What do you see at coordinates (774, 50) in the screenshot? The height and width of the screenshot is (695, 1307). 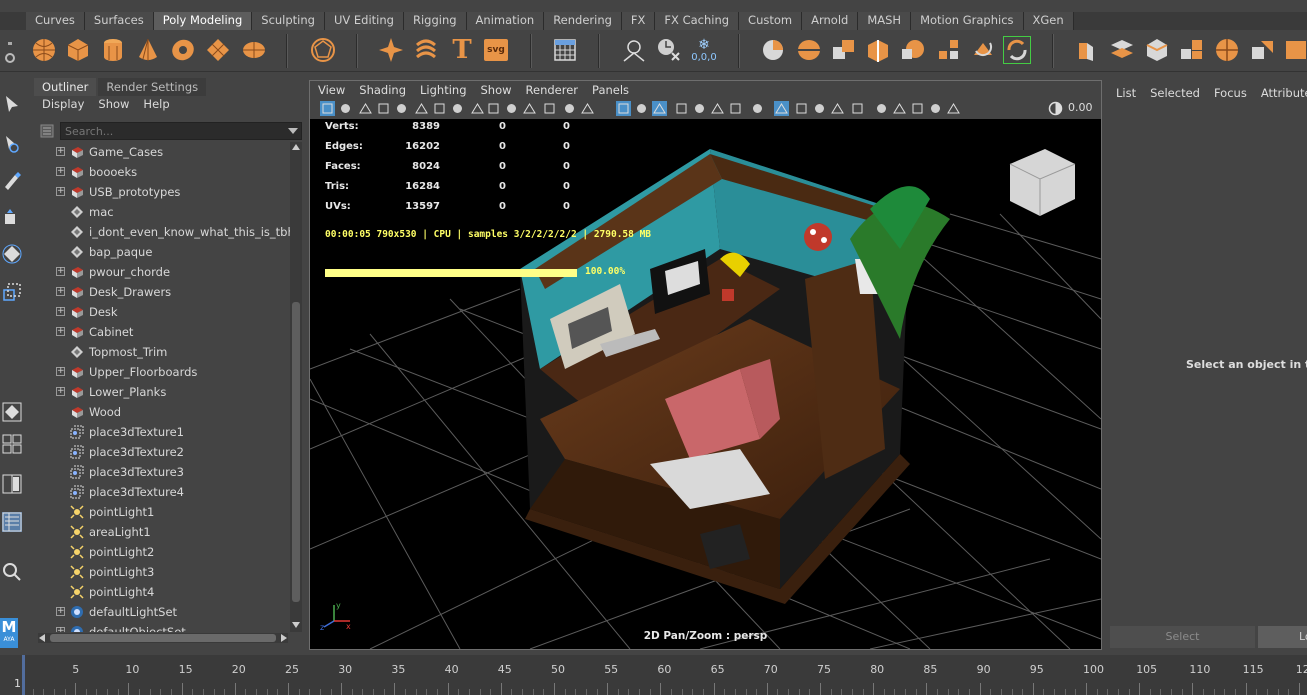 I see `extract-icon` at bounding box center [774, 50].